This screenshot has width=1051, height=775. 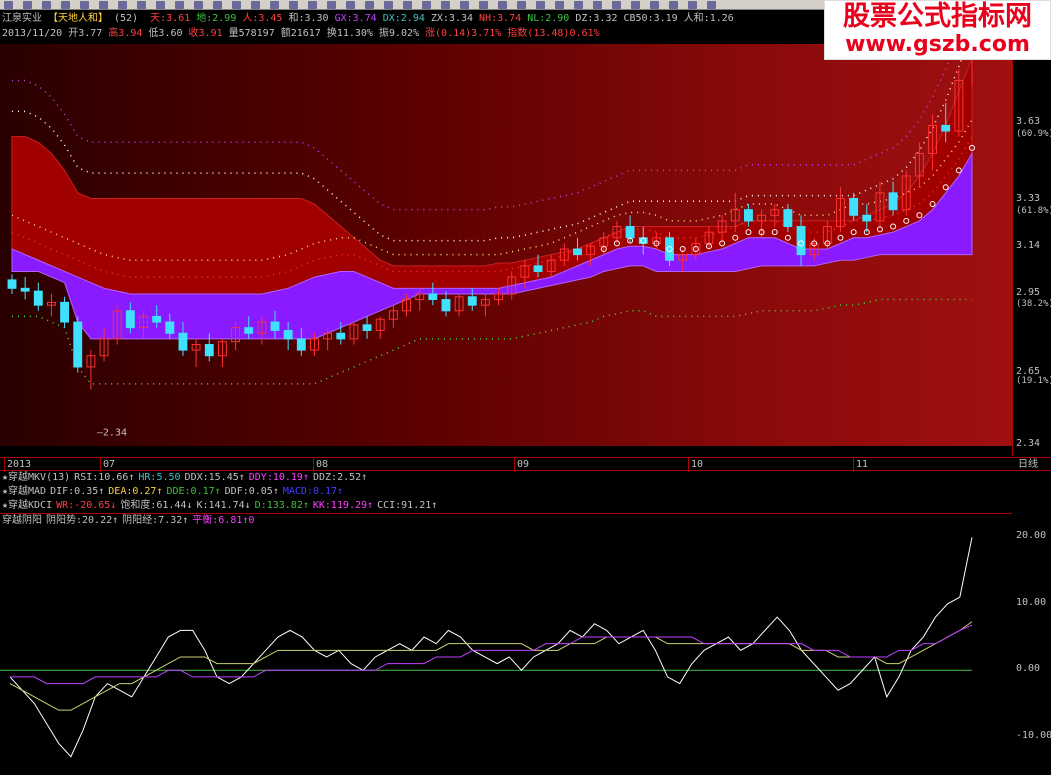 What do you see at coordinates (1028, 292) in the screenshot?
I see `axis-tick-label: 2.95` at bounding box center [1028, 292].